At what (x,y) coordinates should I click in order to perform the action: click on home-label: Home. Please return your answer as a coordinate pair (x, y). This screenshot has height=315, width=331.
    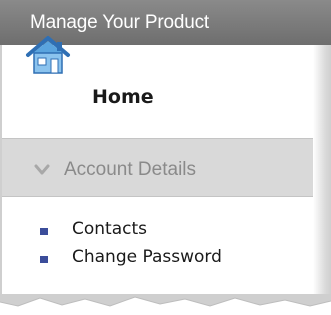
    Looking at the image, I should click on (123, 97).